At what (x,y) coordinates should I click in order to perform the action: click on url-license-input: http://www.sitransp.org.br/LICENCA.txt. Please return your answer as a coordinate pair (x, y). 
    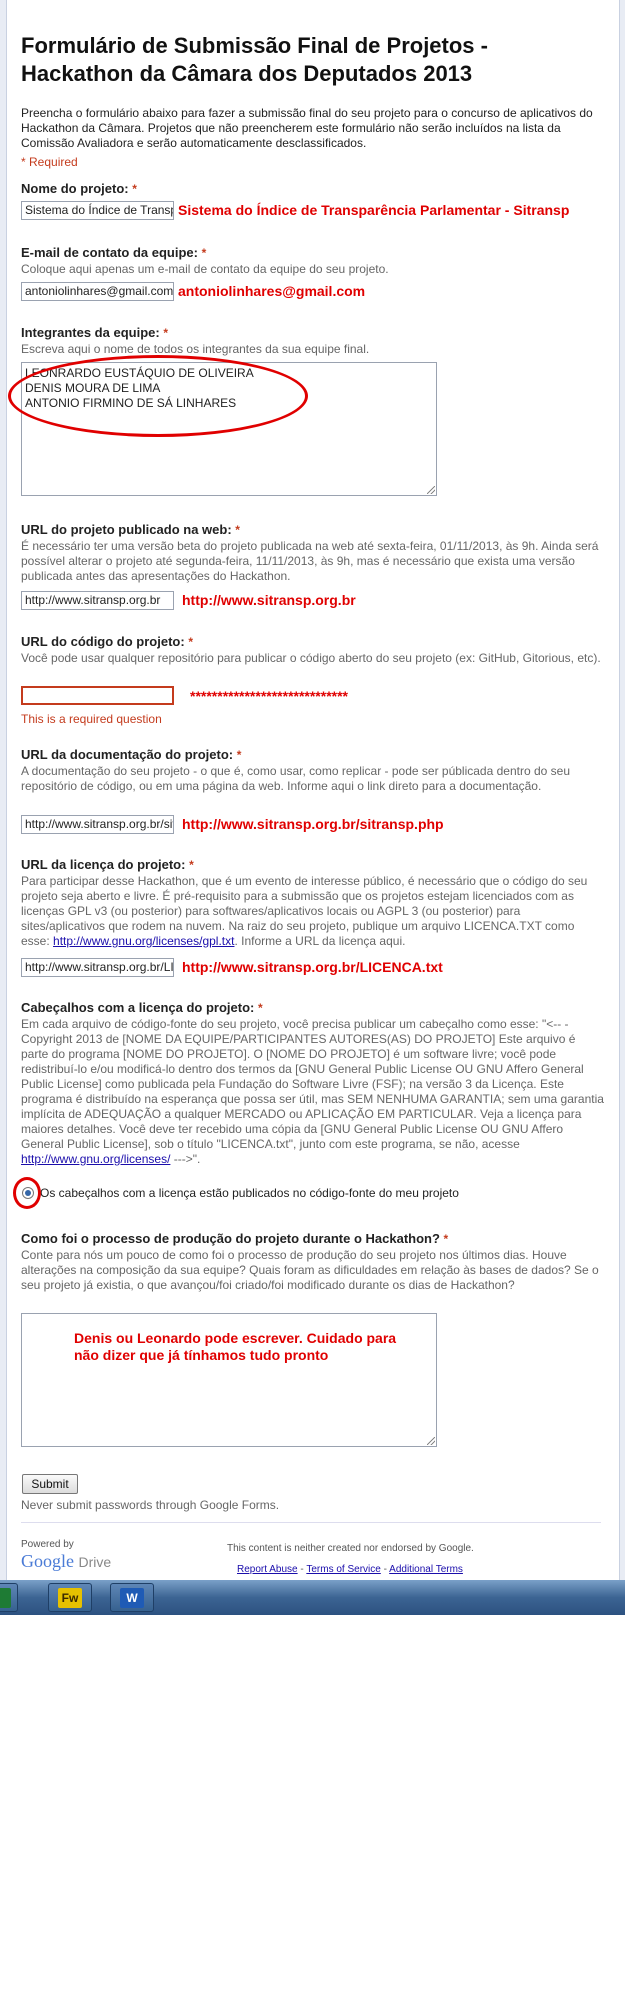
    Looking at the image, I should click on (97, 967).